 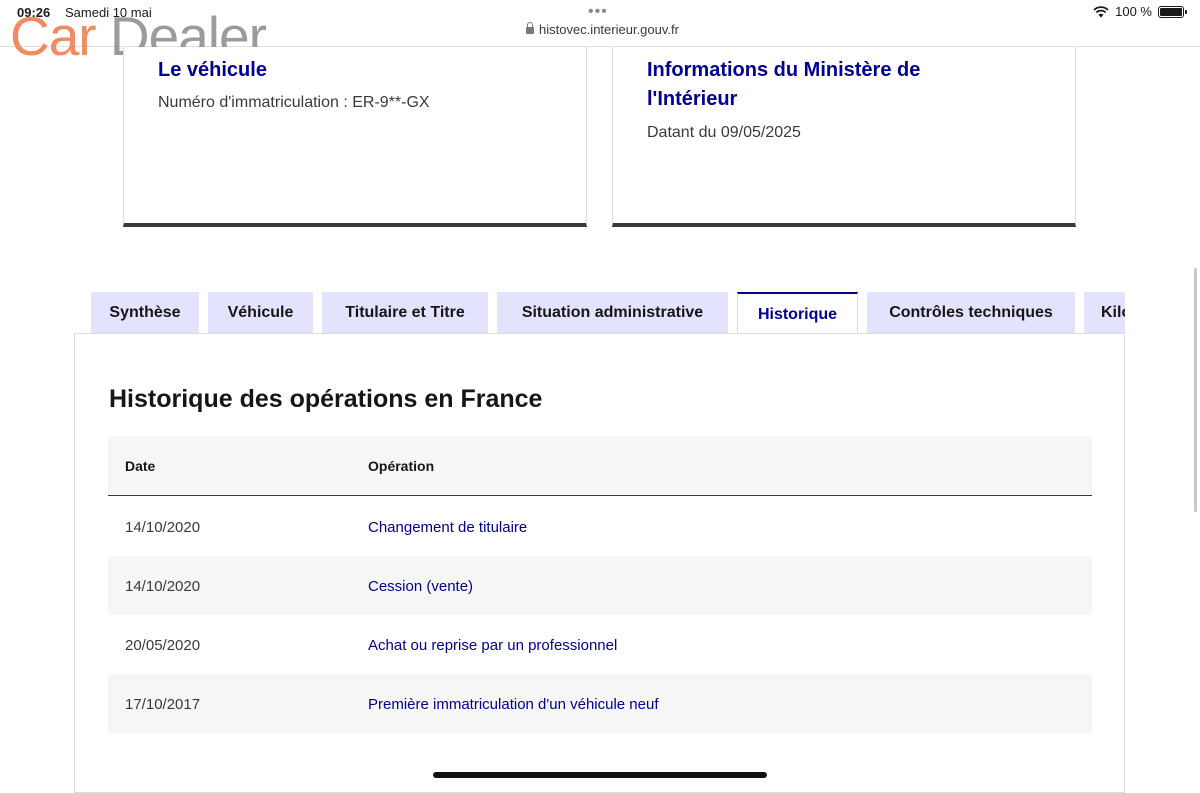 I want to click on tab-titulaire-et-titre: Titulaire et Titre, so click(x=405, y=313).